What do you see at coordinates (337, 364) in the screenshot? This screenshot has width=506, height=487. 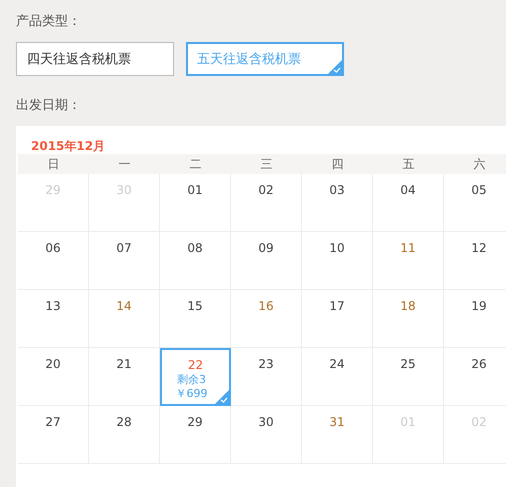 I see `day-number: 24` at bounding box center [337, 364].